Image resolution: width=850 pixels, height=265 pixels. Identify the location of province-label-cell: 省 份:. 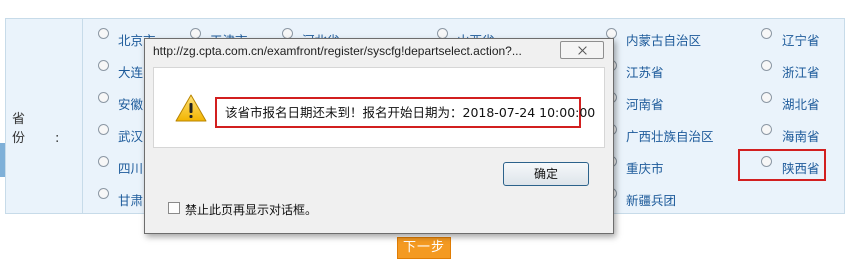
(44, 116).